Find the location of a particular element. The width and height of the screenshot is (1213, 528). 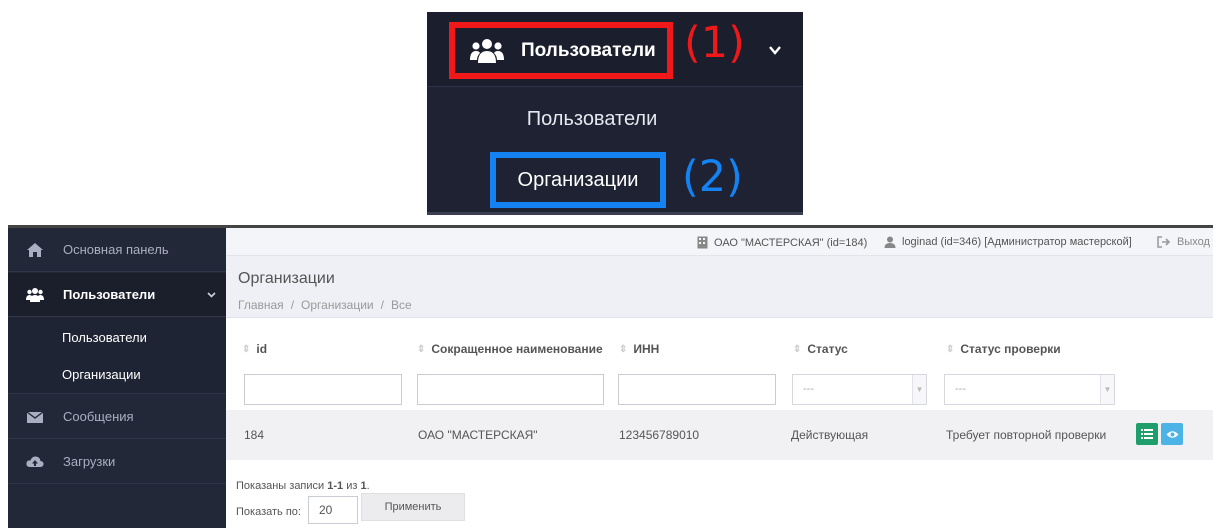

filter-inn-input is located at coordinates (697, 389).